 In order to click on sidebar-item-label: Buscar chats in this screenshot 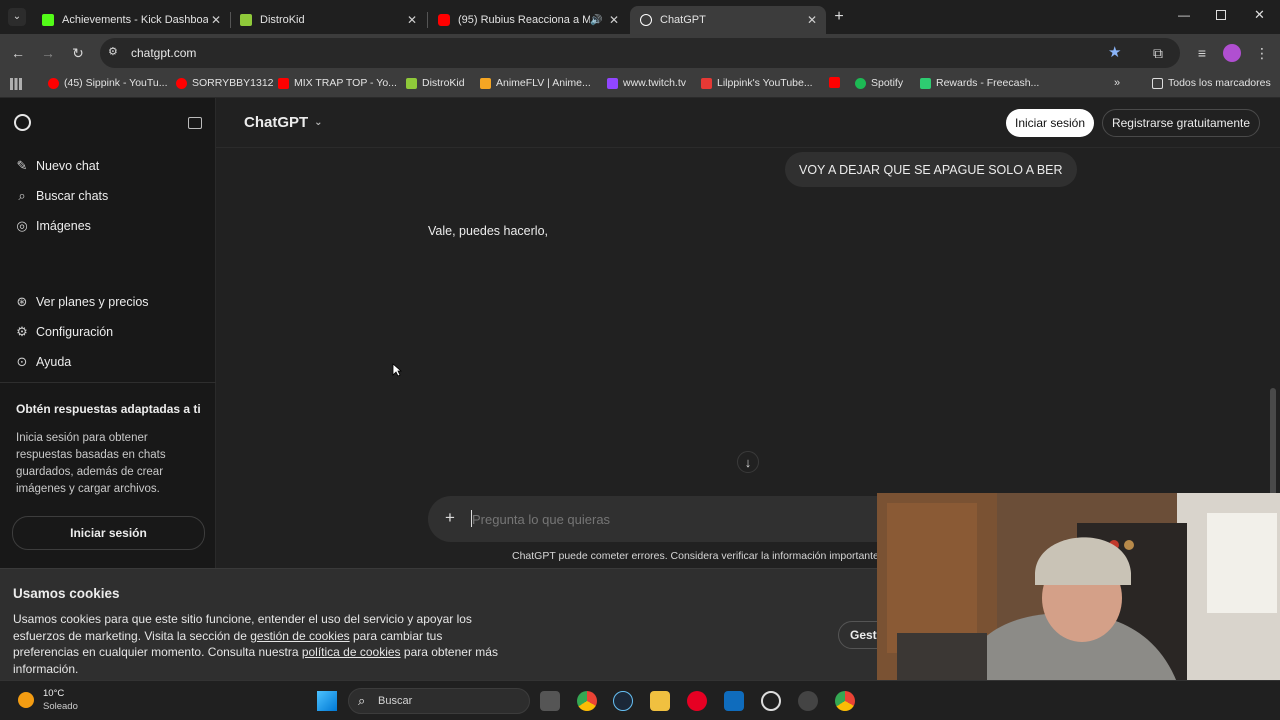, I will do `click(72, 196)`.